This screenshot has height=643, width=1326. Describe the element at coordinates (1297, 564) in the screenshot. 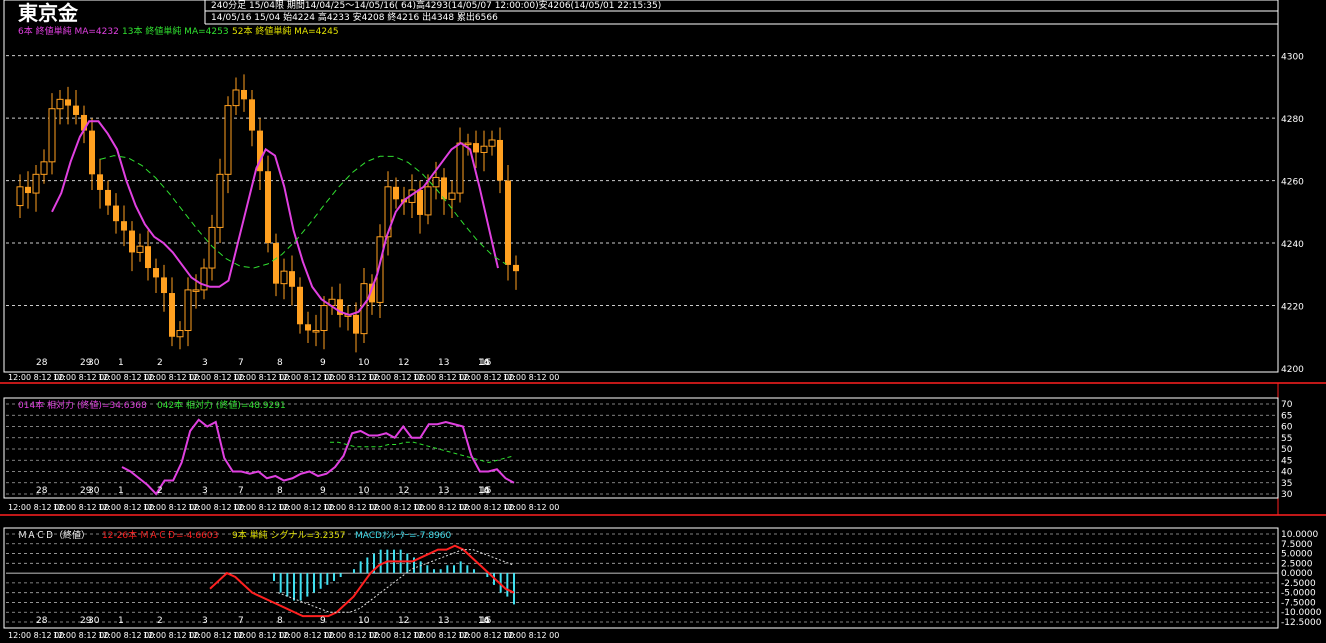

I see `macd-tick-label: 2.5000` at that location.